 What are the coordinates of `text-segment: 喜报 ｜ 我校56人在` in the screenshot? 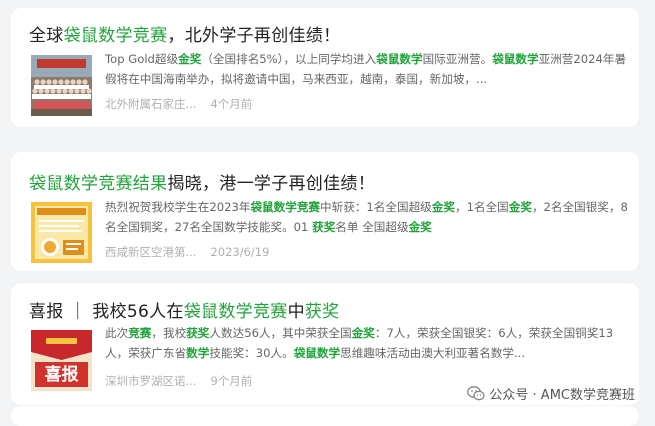 It's located at (106, 312).